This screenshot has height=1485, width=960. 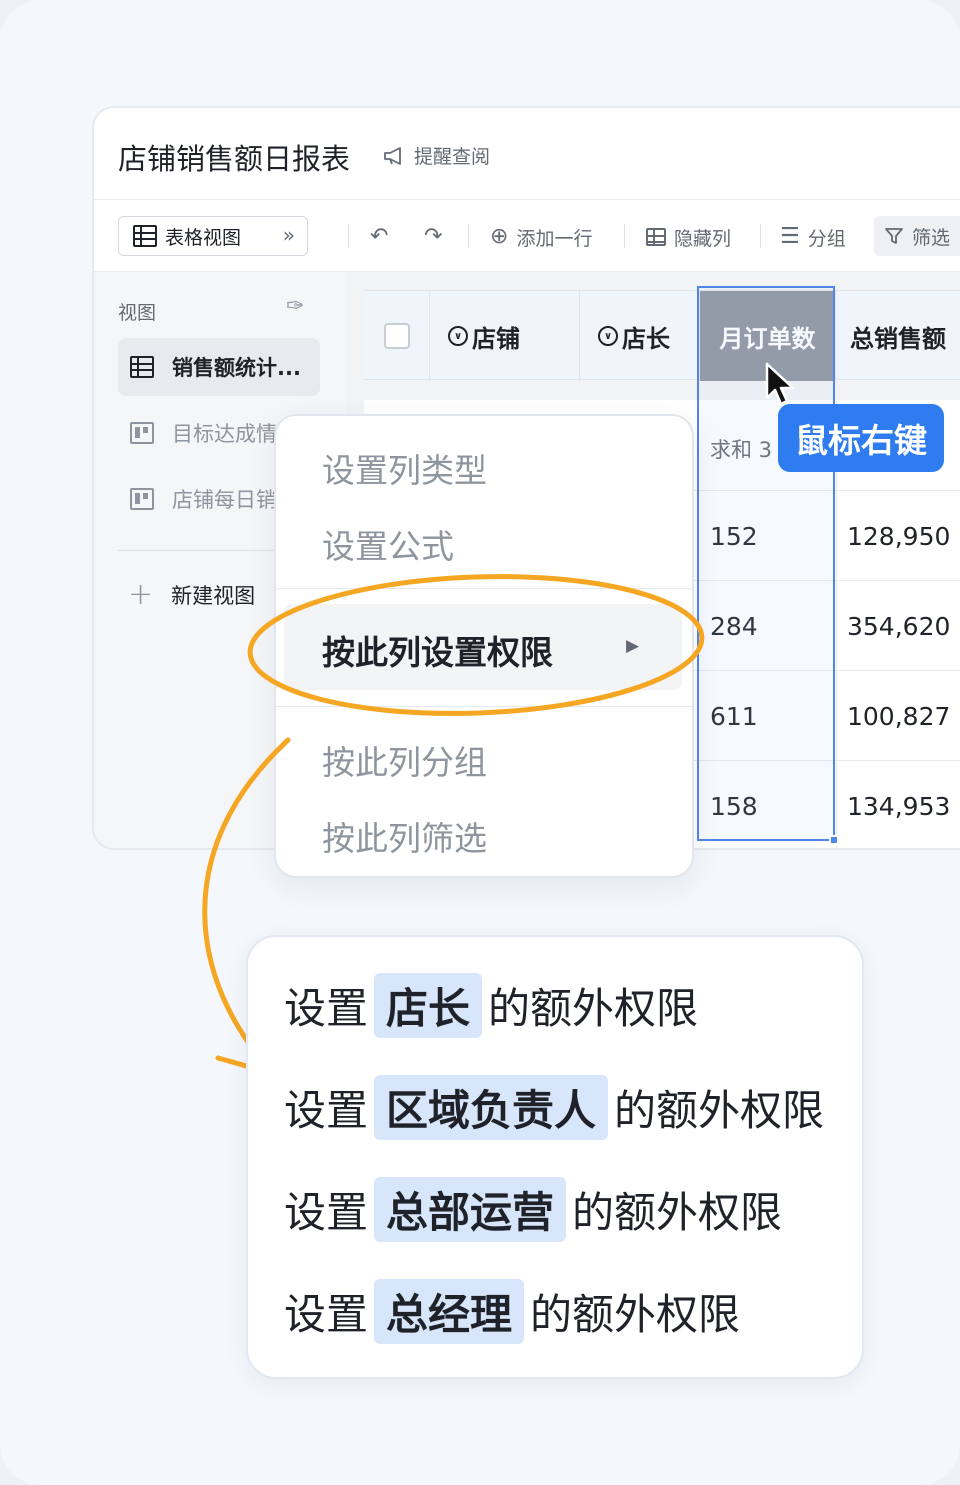 I want to click on view-switch-button: 表格视图 », so click(x=213, y=236).